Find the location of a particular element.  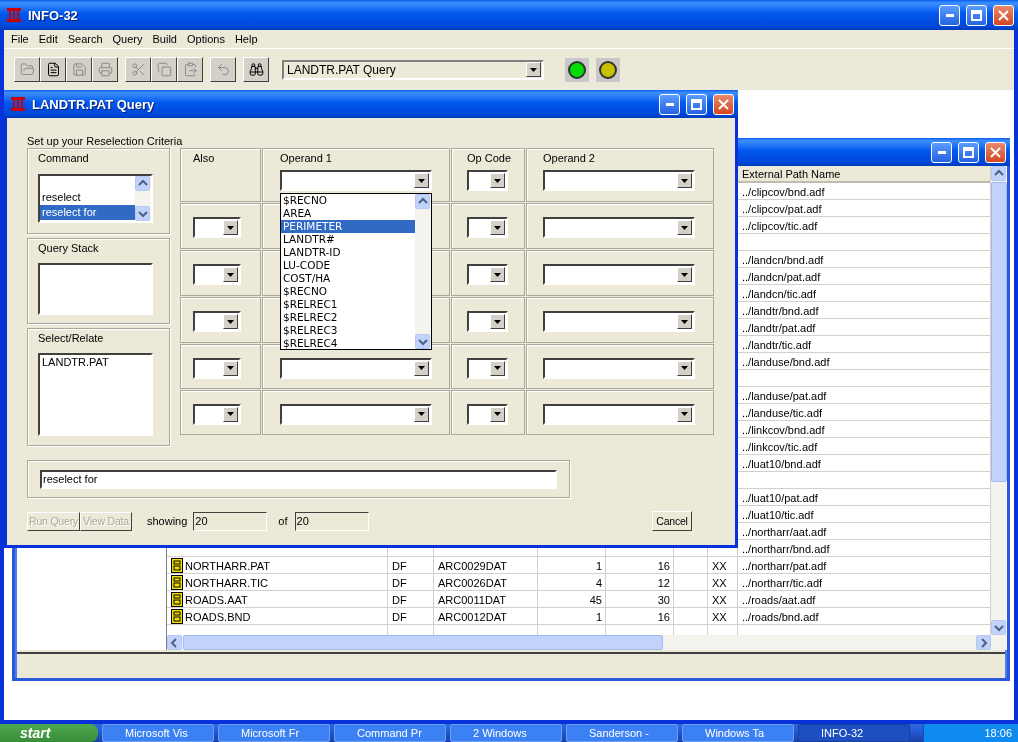

menu-item: Query is located at coordinates (127, 39).